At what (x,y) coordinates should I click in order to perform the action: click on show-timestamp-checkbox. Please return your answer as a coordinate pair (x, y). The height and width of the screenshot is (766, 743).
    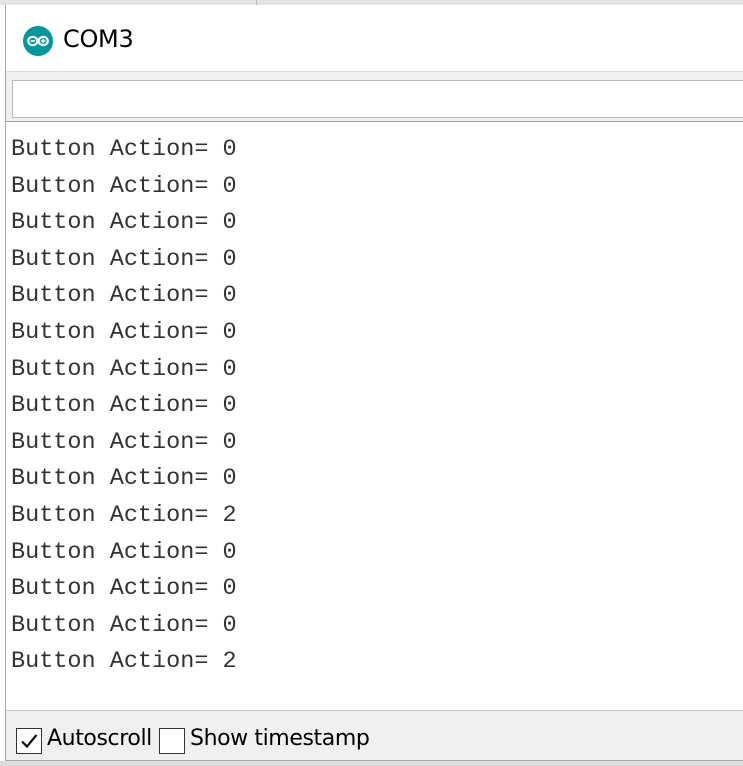
    Looking at the image, I should click on (172, 741).